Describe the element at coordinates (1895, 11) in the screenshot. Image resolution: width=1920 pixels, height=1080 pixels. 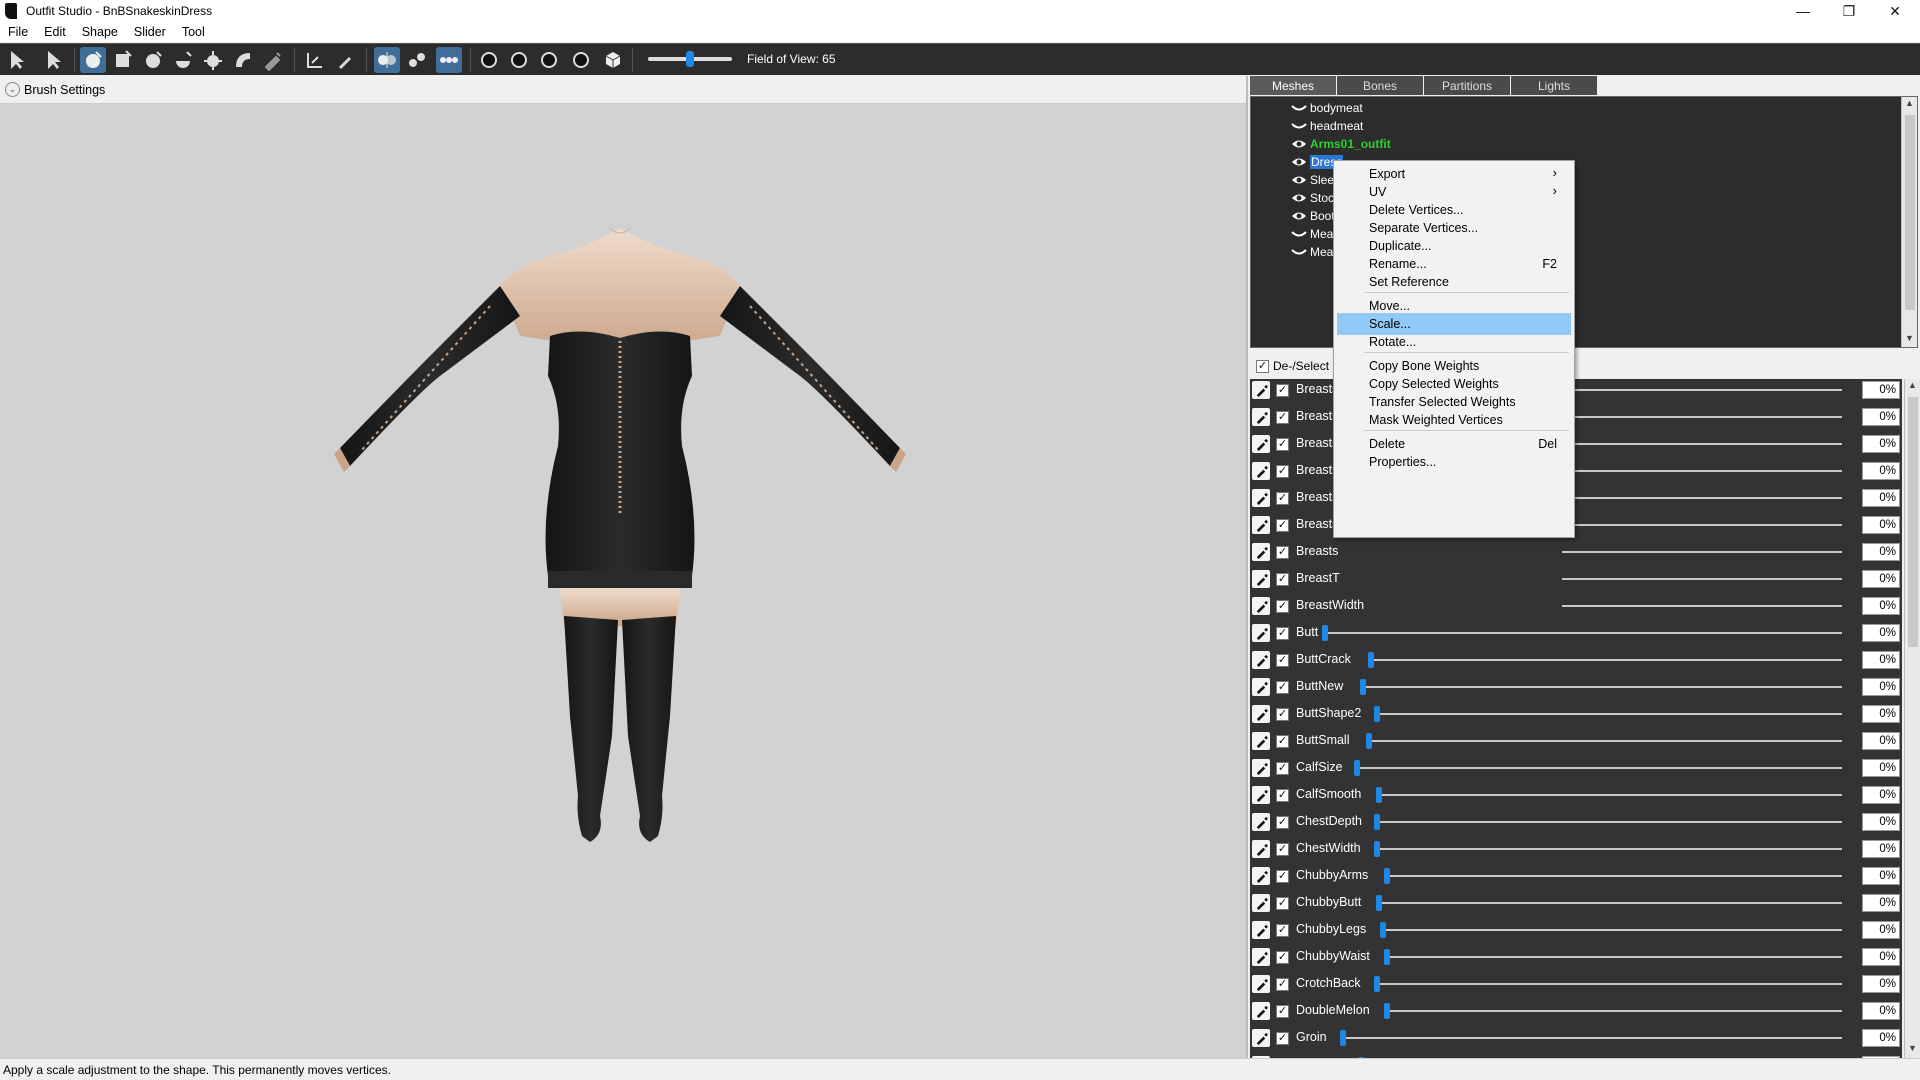
I see `close-icon: ✕` at that location.